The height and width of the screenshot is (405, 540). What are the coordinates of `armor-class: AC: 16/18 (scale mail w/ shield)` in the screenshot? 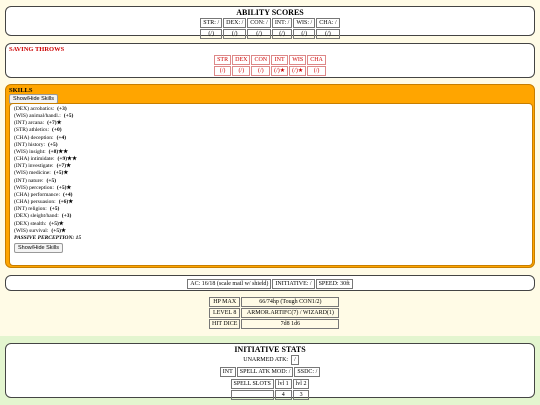 It's located at (229, 284).